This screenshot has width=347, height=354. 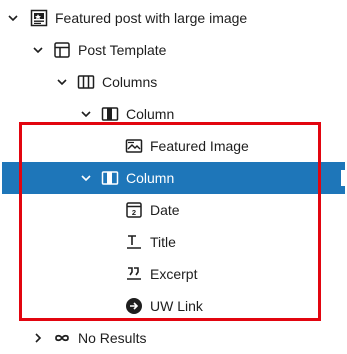 I want to click on tree-item-label: Featured post with large image, so click(x=151, y=18).